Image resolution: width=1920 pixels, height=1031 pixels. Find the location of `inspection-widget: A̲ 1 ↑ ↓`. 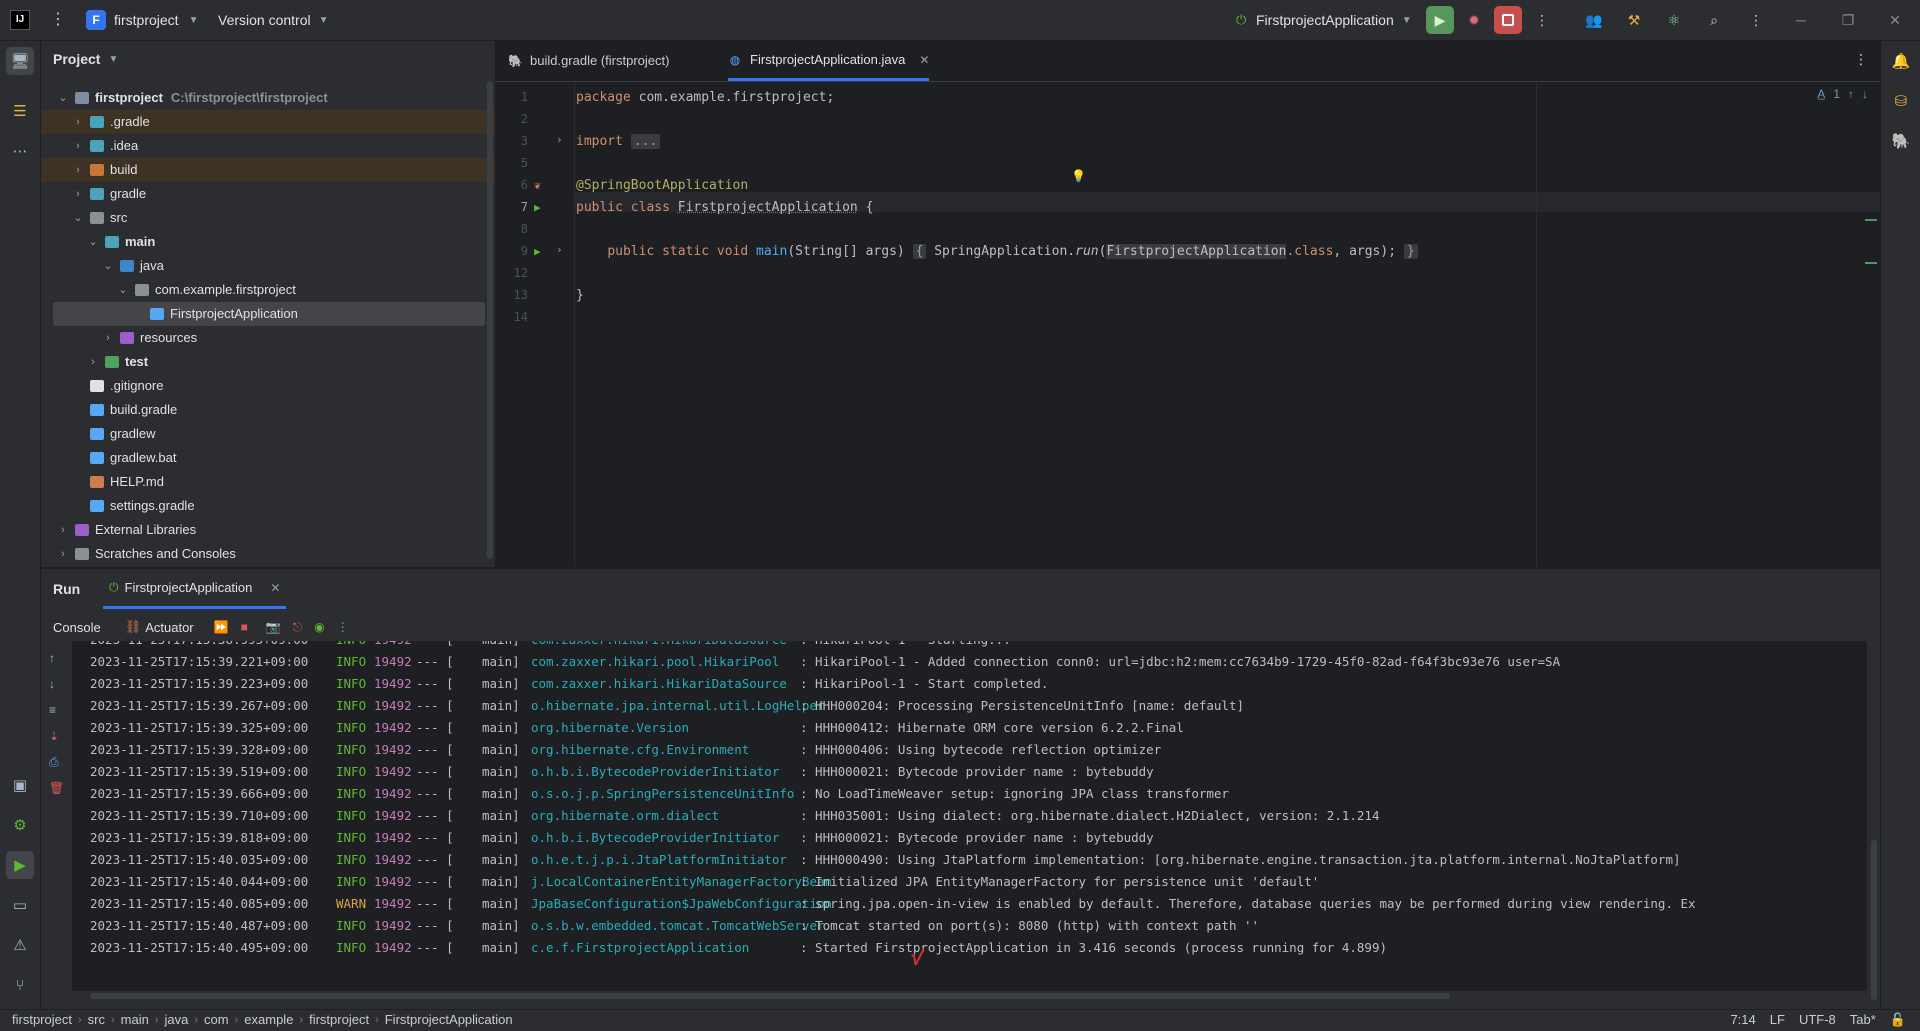

inspection-widget: A̲ 1 ↑ ↓ is located at coordinates (1842, 94).